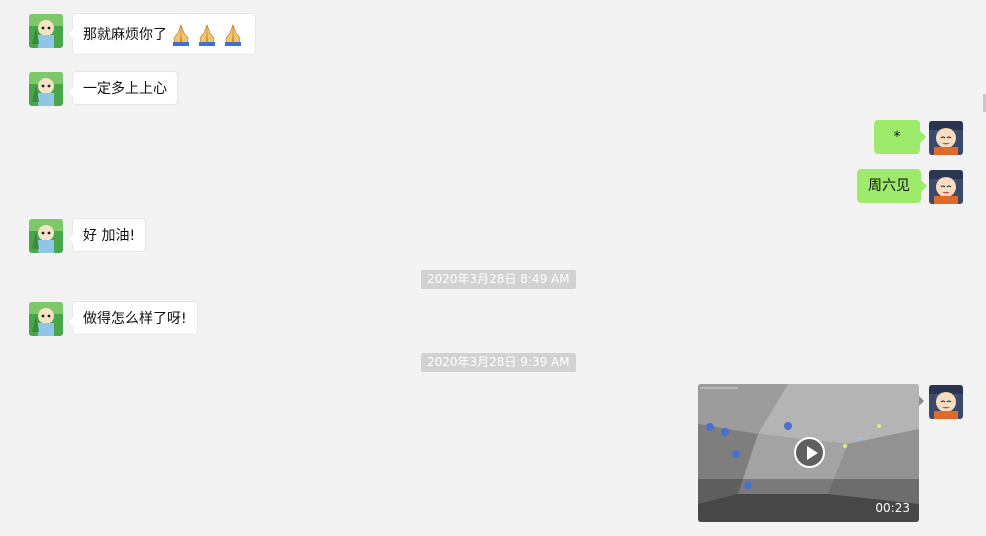 The width and height of the screenshot is (986, 536). What do you see at coordinates (498, 279) in the screenshot?
I see `timestamp-divider: 2020年3月28日 8:49 AM` at bounding box center [498, 279].